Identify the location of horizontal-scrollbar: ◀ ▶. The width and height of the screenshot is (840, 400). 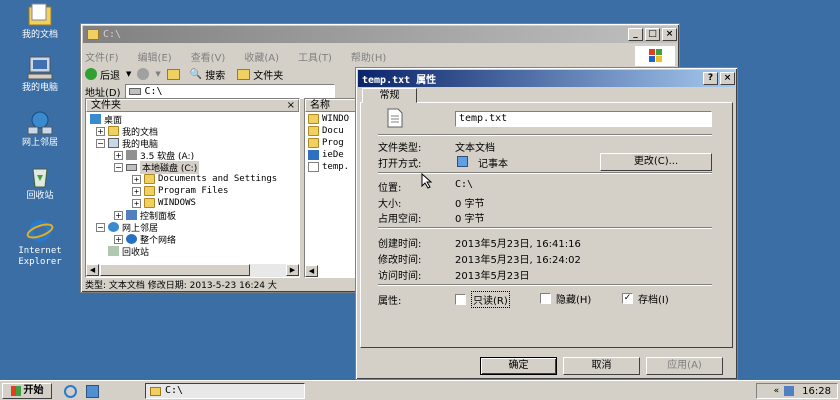
(192, 270).